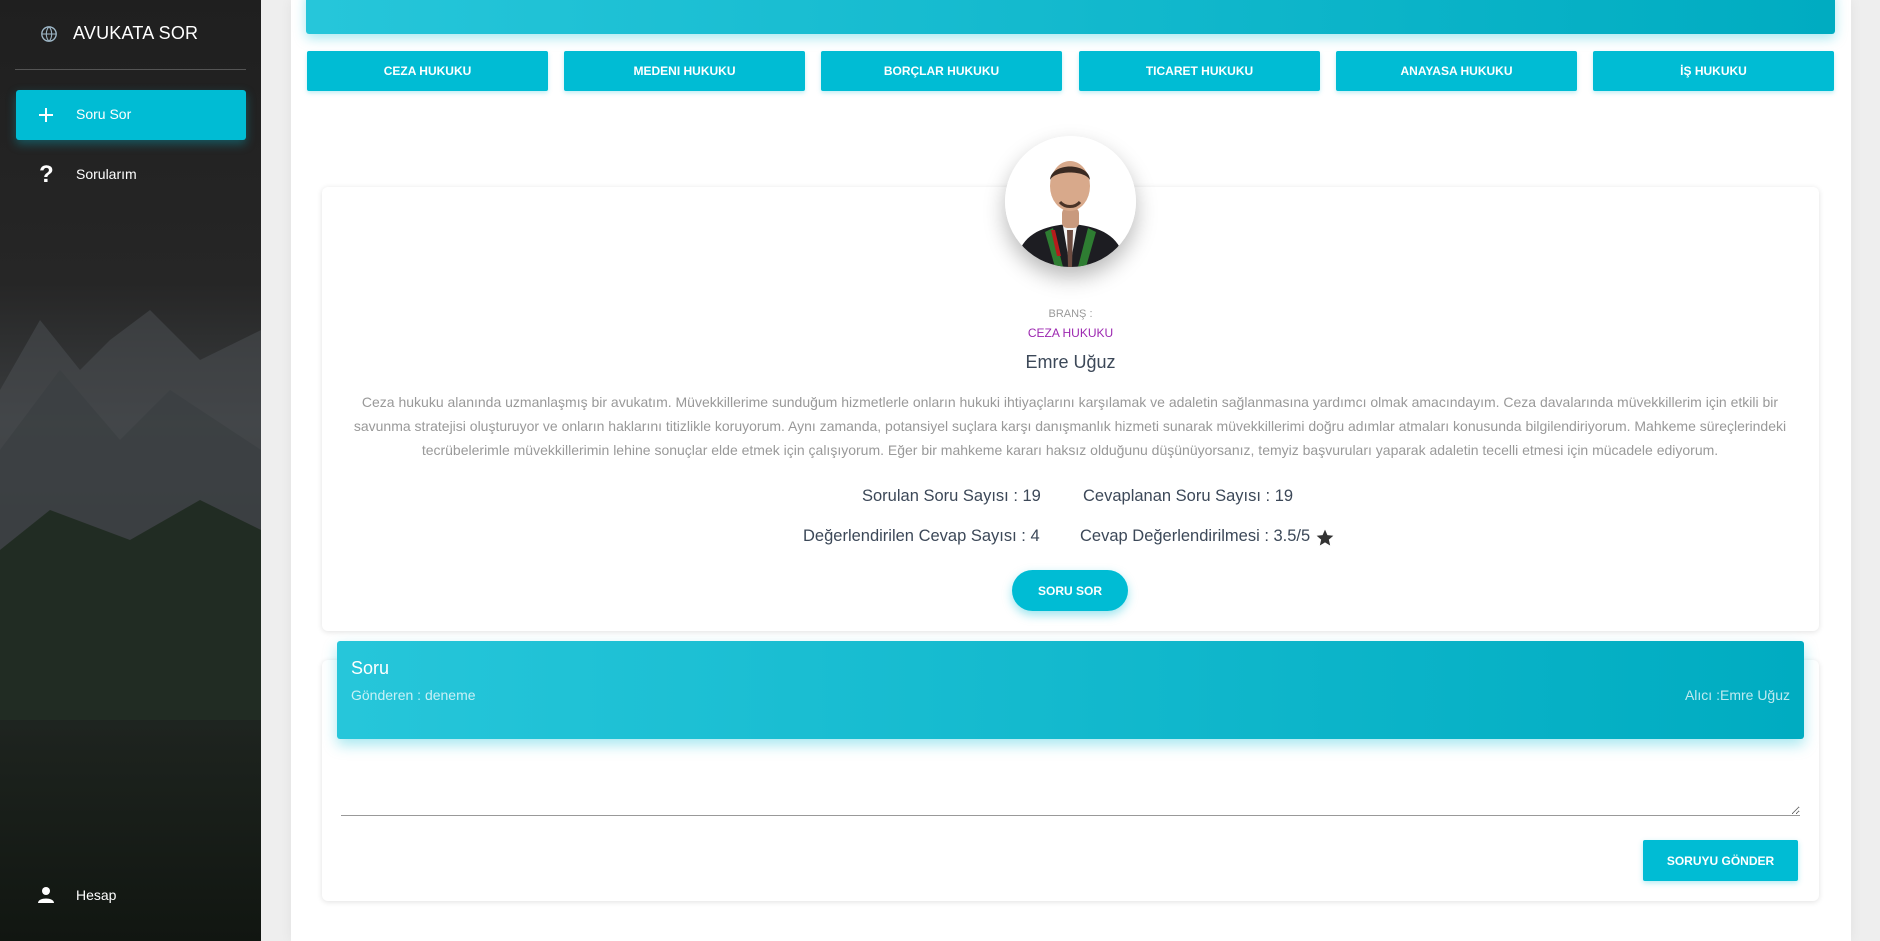 Image resolution: width=1880 pixels, height=941 pixels. What do you see at coordinates (46, 174) in the screenshot?
I see `question-icon: ?` at bounding box center [46, 174].